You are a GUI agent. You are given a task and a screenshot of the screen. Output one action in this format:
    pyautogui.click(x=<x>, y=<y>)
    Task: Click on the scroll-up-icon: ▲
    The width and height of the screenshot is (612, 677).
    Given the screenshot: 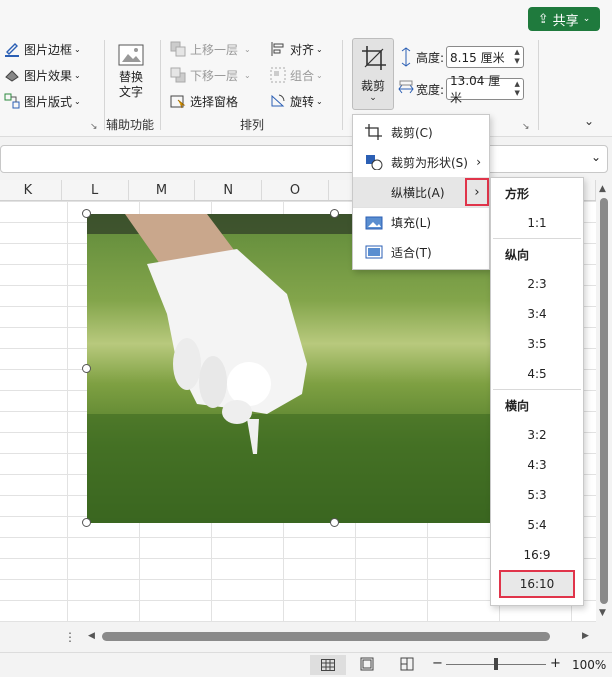 What is the action you would take?
    pyautogui.click(x=602, y=189)
    